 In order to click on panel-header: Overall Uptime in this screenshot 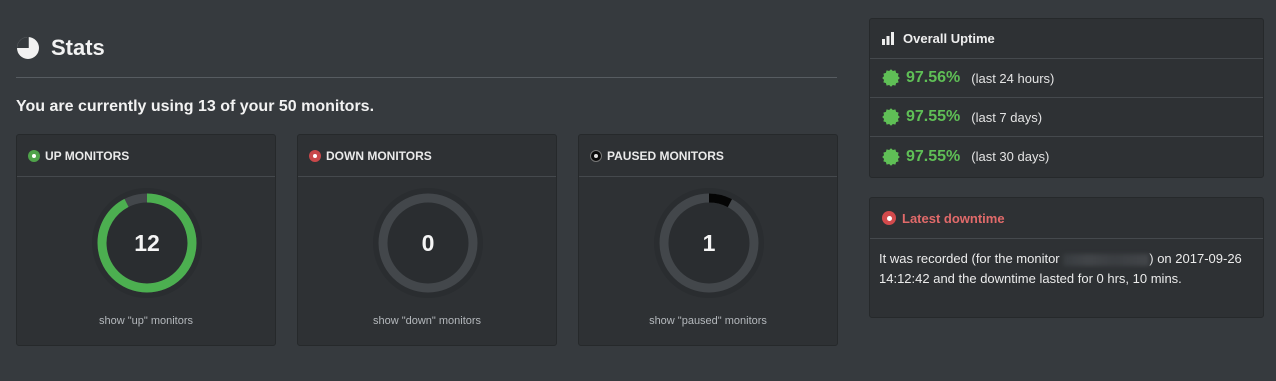, I will do `click(1066, 39)`.